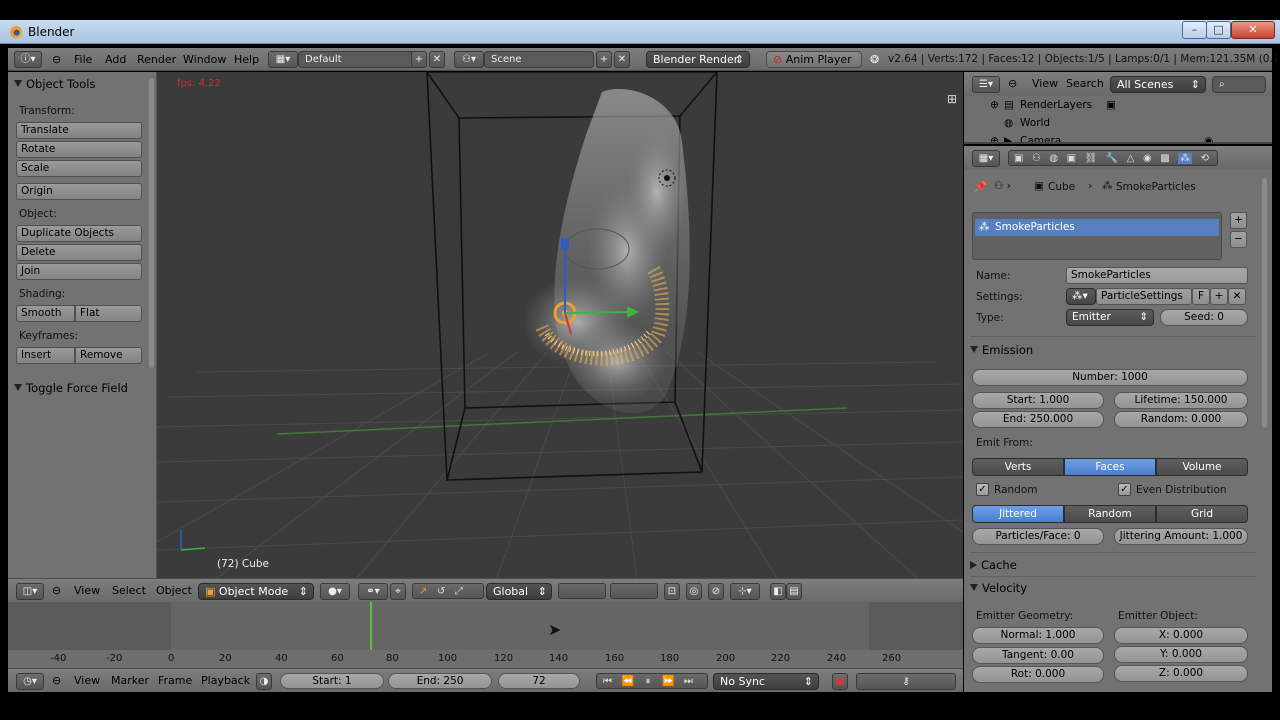  I want to click on close-button: ✕, so click(1253, 30).